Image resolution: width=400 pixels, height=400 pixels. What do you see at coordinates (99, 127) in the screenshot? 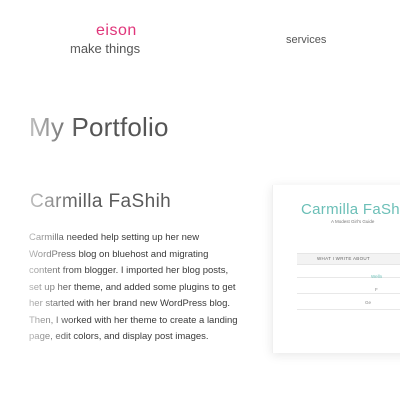
I see `page-title: My Portfolio` at bounding box center [99, 127].